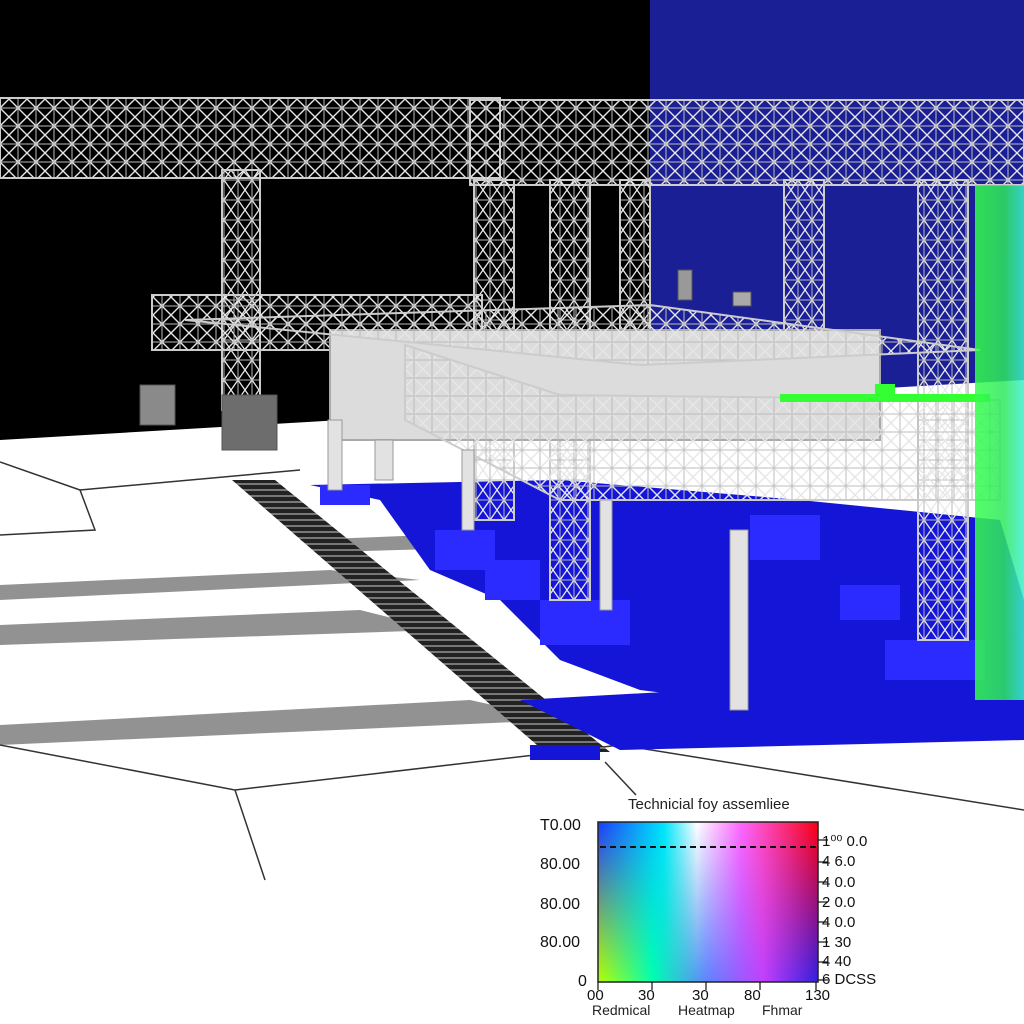 The height and width of the screenshot is (1024, 1024). Describe the element at coordinates (839, 861) in the screenshot. I see `legend-right-tick: 4 6.0` at that location.